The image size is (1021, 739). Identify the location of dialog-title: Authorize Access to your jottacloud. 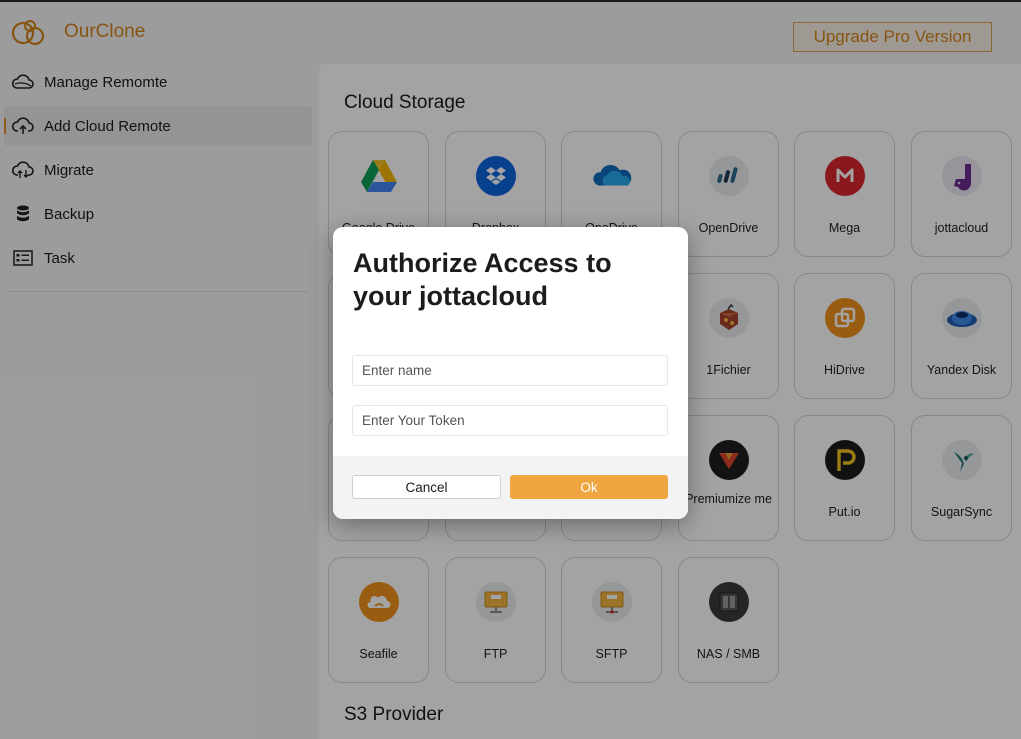
(482, 279).